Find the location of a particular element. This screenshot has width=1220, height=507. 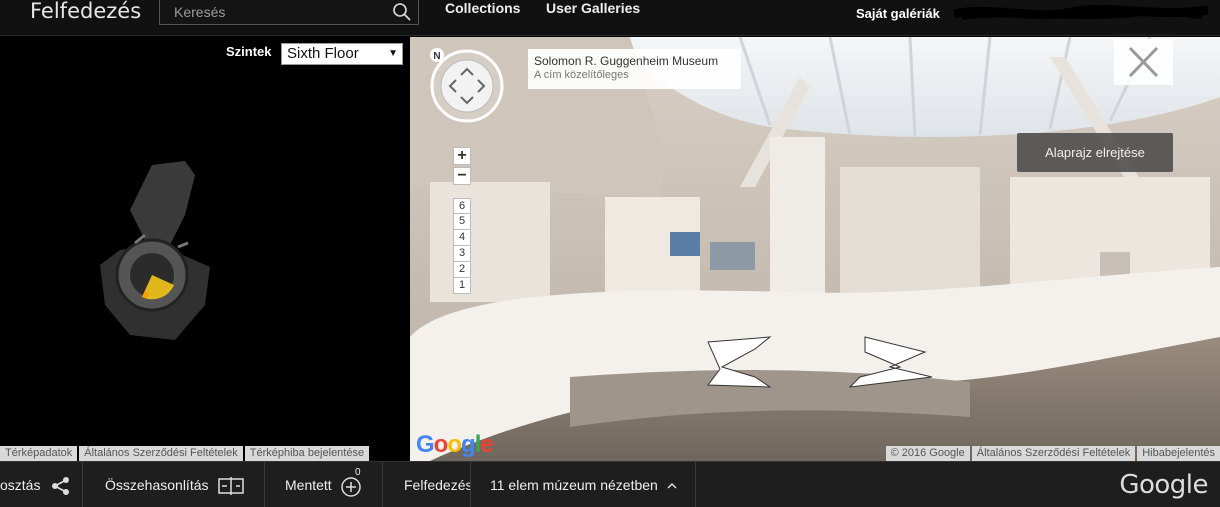

google-footer-logo: Google is located at coordinates (1163, 485).